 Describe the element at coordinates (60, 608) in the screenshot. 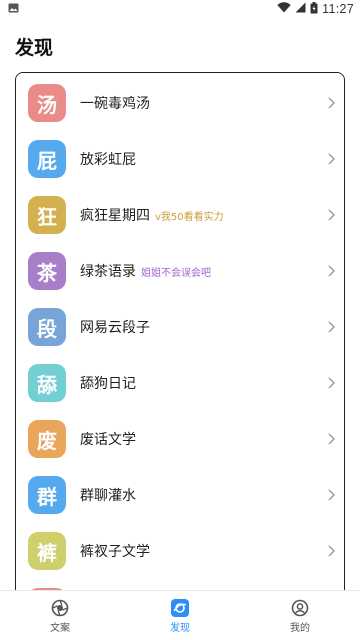

I see `copywriting-icon` at that location.